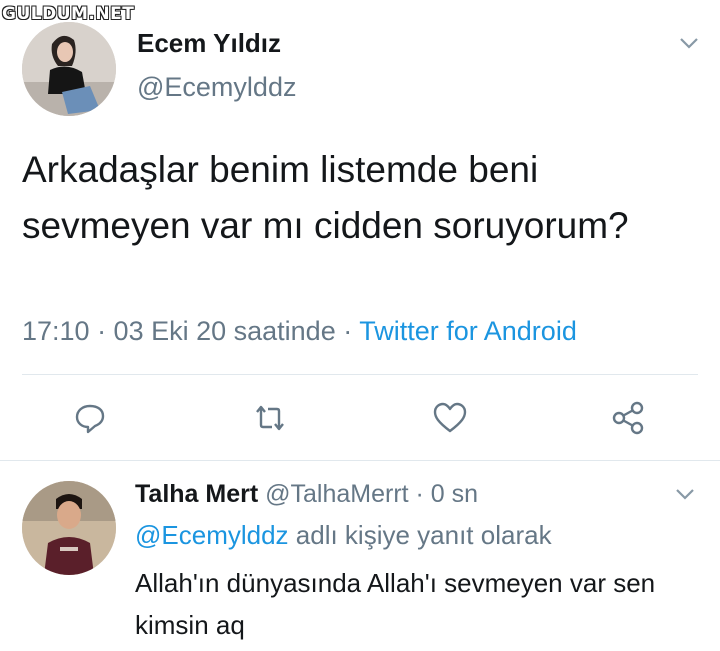  I want to click on like-icon, so click(450, 417).